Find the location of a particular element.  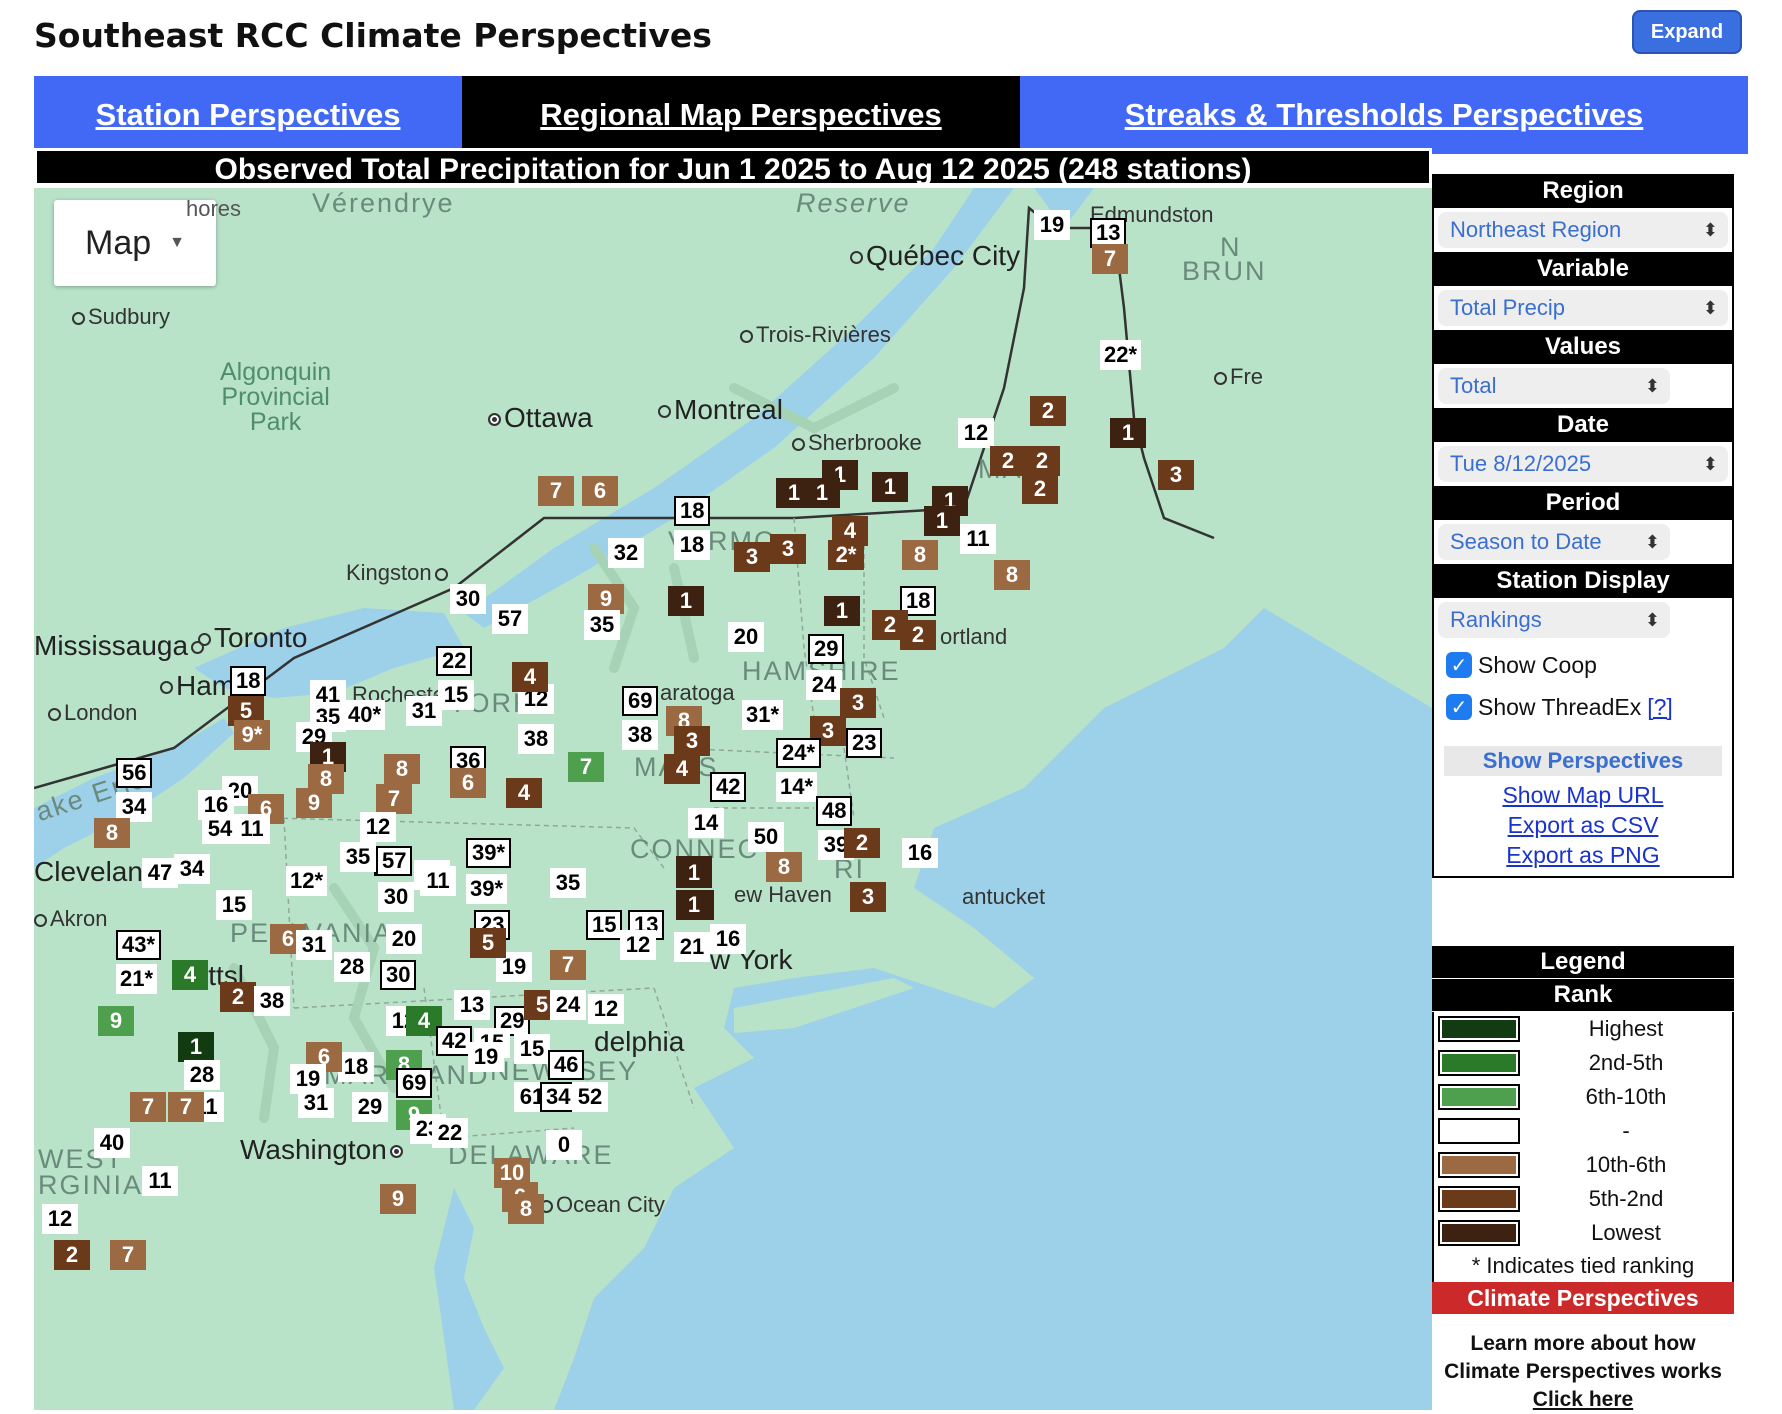

station-marker: 22* is located at coordinates (1121, 355).